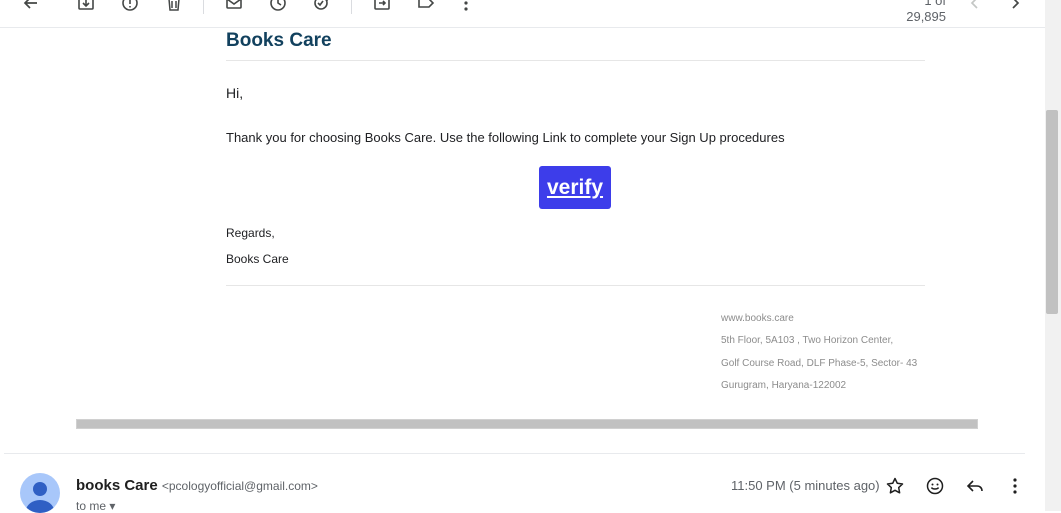 The height and width of the screenshot is (513, 1061). I want to click on mark-unread-icon, so click(234, 6).